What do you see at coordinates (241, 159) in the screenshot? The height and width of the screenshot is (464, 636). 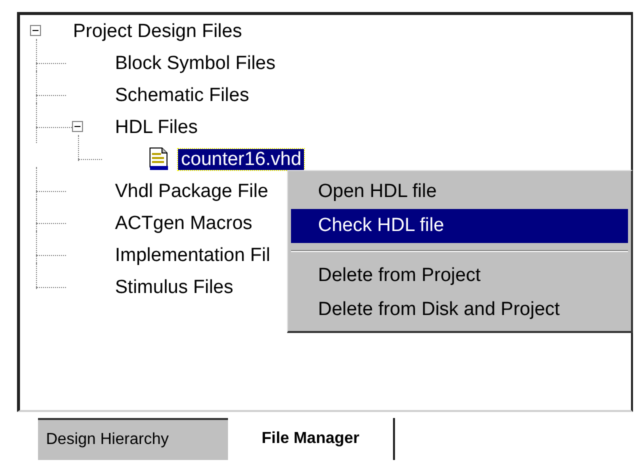 I see `tree-item: counter16.vhd` at bounding box center [241, 159].